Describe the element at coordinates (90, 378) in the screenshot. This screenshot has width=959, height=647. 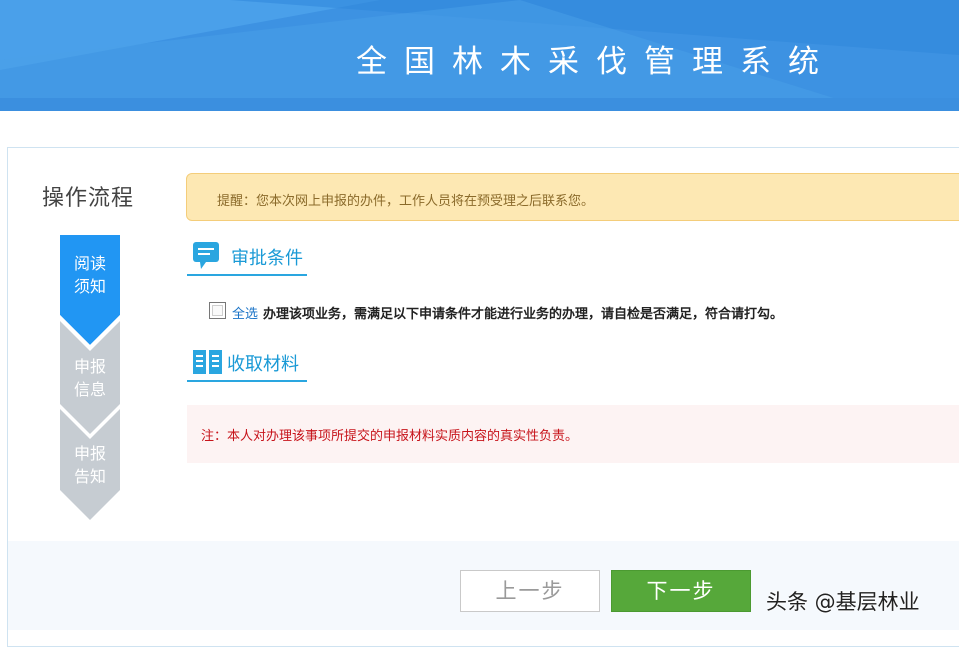
I see `step-2-label: 申报 信息` at that location.